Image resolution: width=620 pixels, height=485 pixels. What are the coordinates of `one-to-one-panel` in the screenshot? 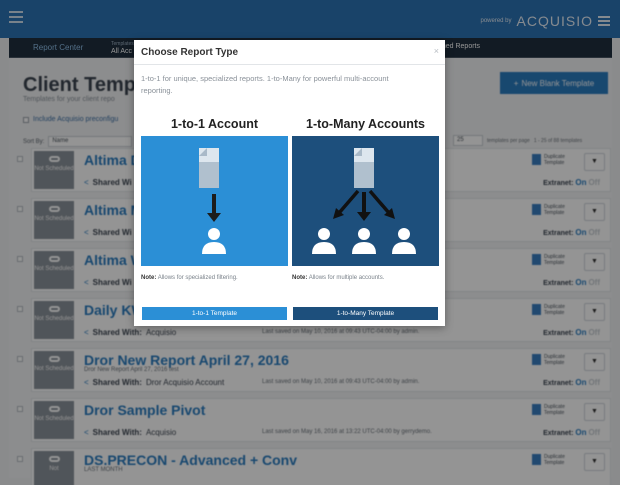 It's located at (214, 201).